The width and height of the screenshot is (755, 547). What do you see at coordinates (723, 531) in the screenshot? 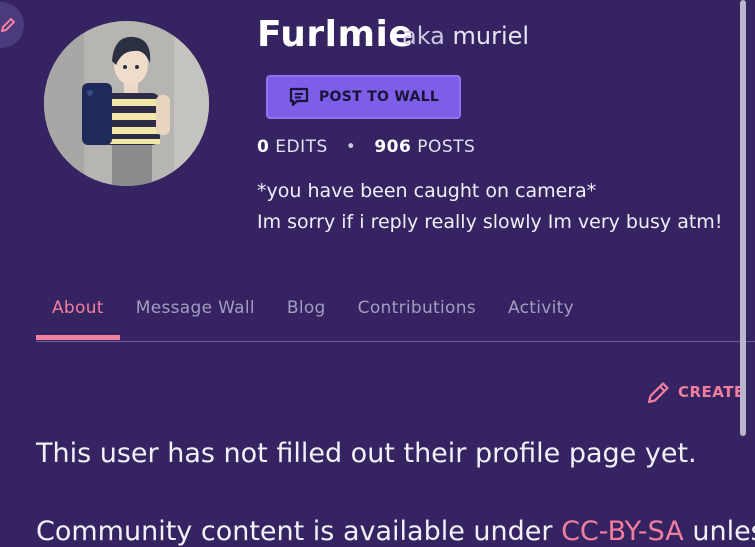
I see `license-text-suffix: unless` at bounding box center [723, 531].